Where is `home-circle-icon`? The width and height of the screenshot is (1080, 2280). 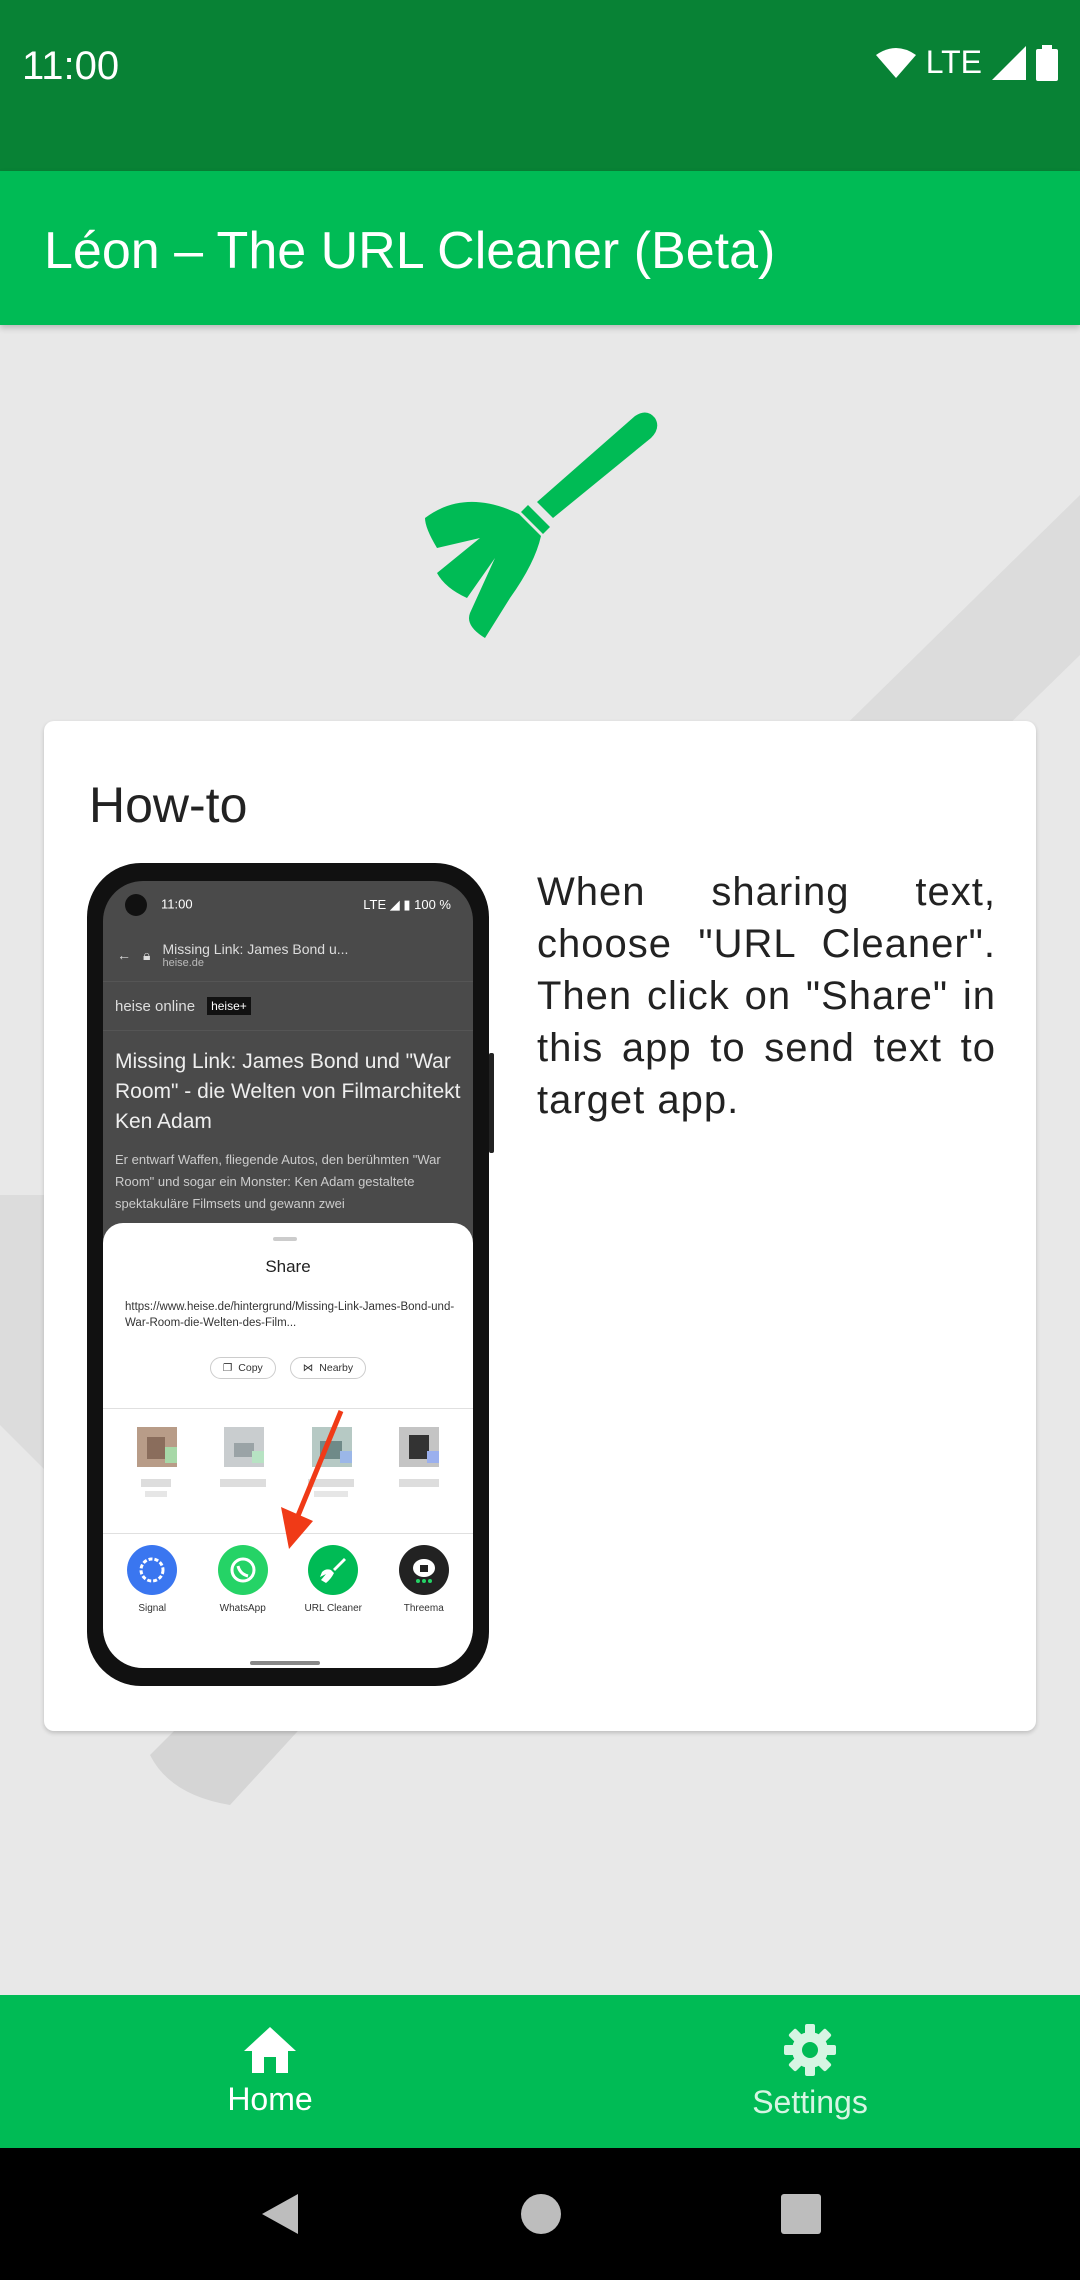
home-circle-icon is located at coordinates (541, 2214).